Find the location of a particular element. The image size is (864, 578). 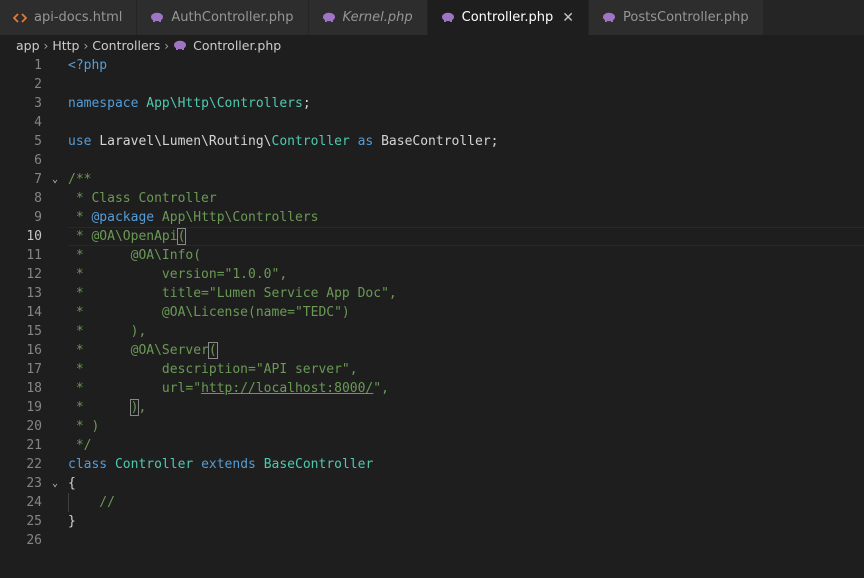

code-line: 23 ⌄ { is located at coordinates (432, 483).